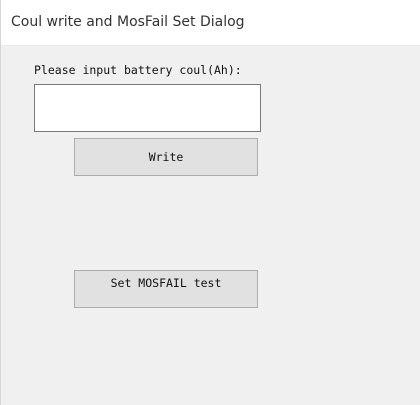 This screenshot has height=405, width=420. I want to click on title-bar: Coul write and MosFail Set Dialog, so click(210, 23).